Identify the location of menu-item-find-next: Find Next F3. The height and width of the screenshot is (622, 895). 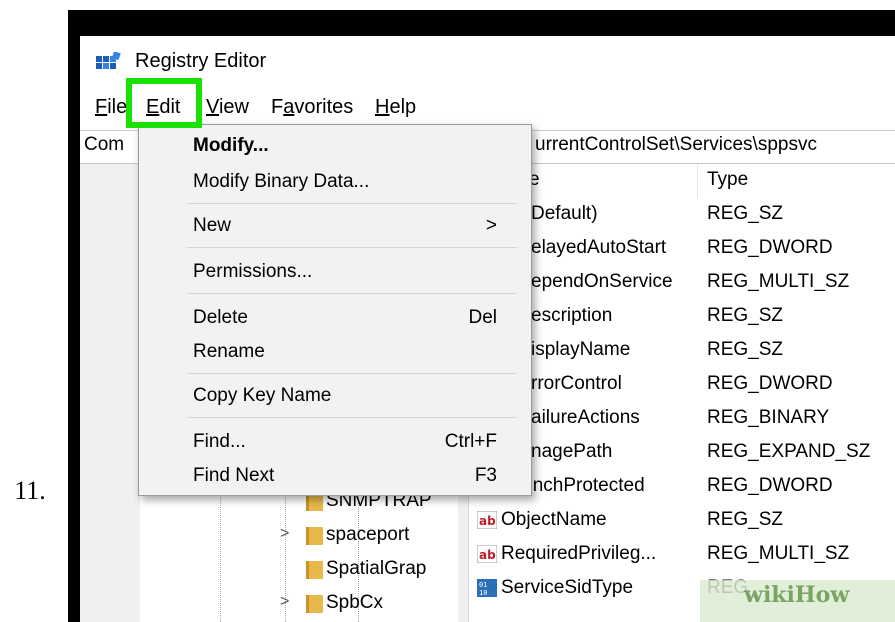
(335, 476).